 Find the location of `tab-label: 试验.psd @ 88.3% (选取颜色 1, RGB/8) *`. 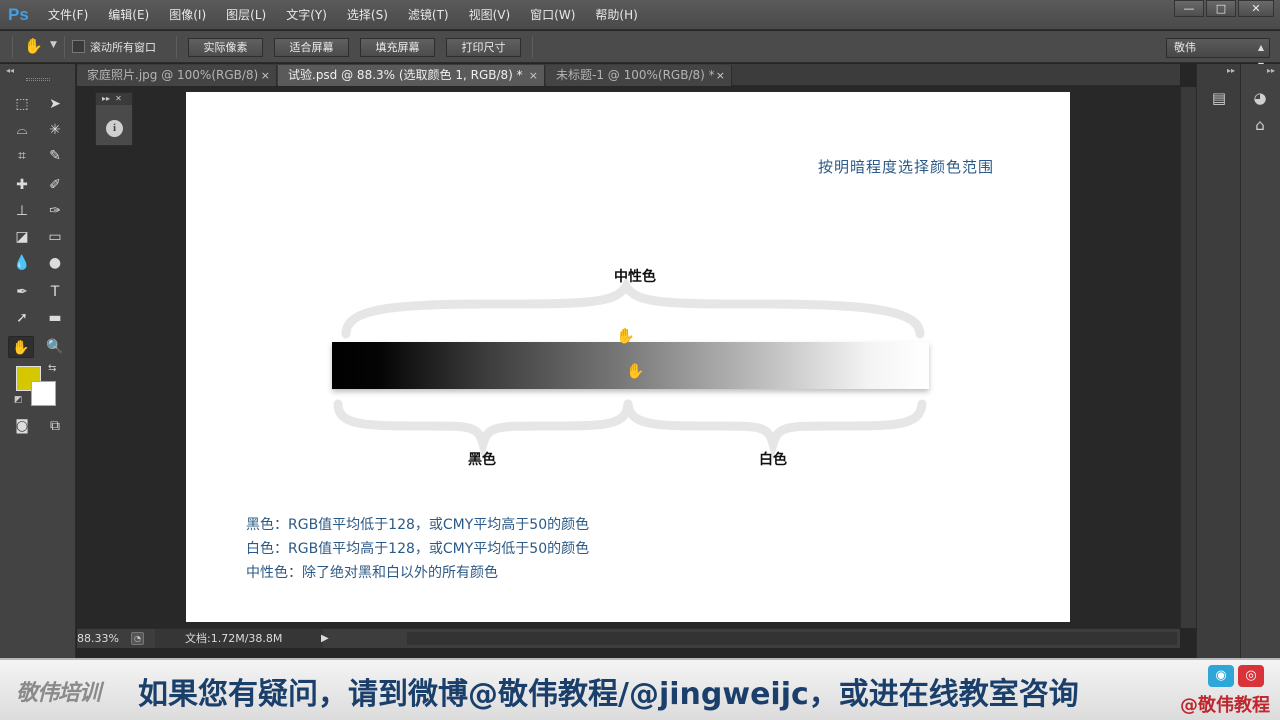

tab-label: 试验.psd @ 88.3% (选取颜色 1, RGB/8) * is located at coordinates (405, 75).